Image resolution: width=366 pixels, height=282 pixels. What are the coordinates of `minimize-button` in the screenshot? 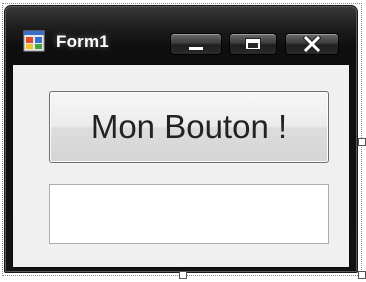 It's located at (196, 44).